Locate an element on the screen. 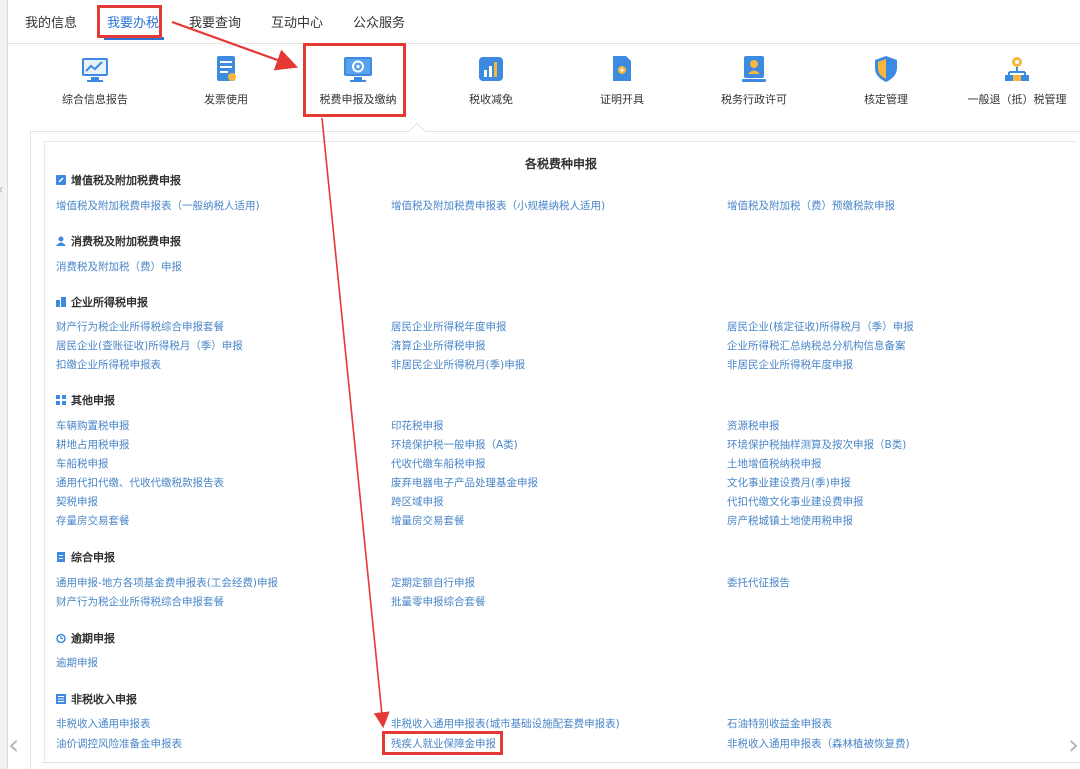 The width and height of the screenshot is (1080, 769). alarm-clock-icon is located at coordinates (61, 638).